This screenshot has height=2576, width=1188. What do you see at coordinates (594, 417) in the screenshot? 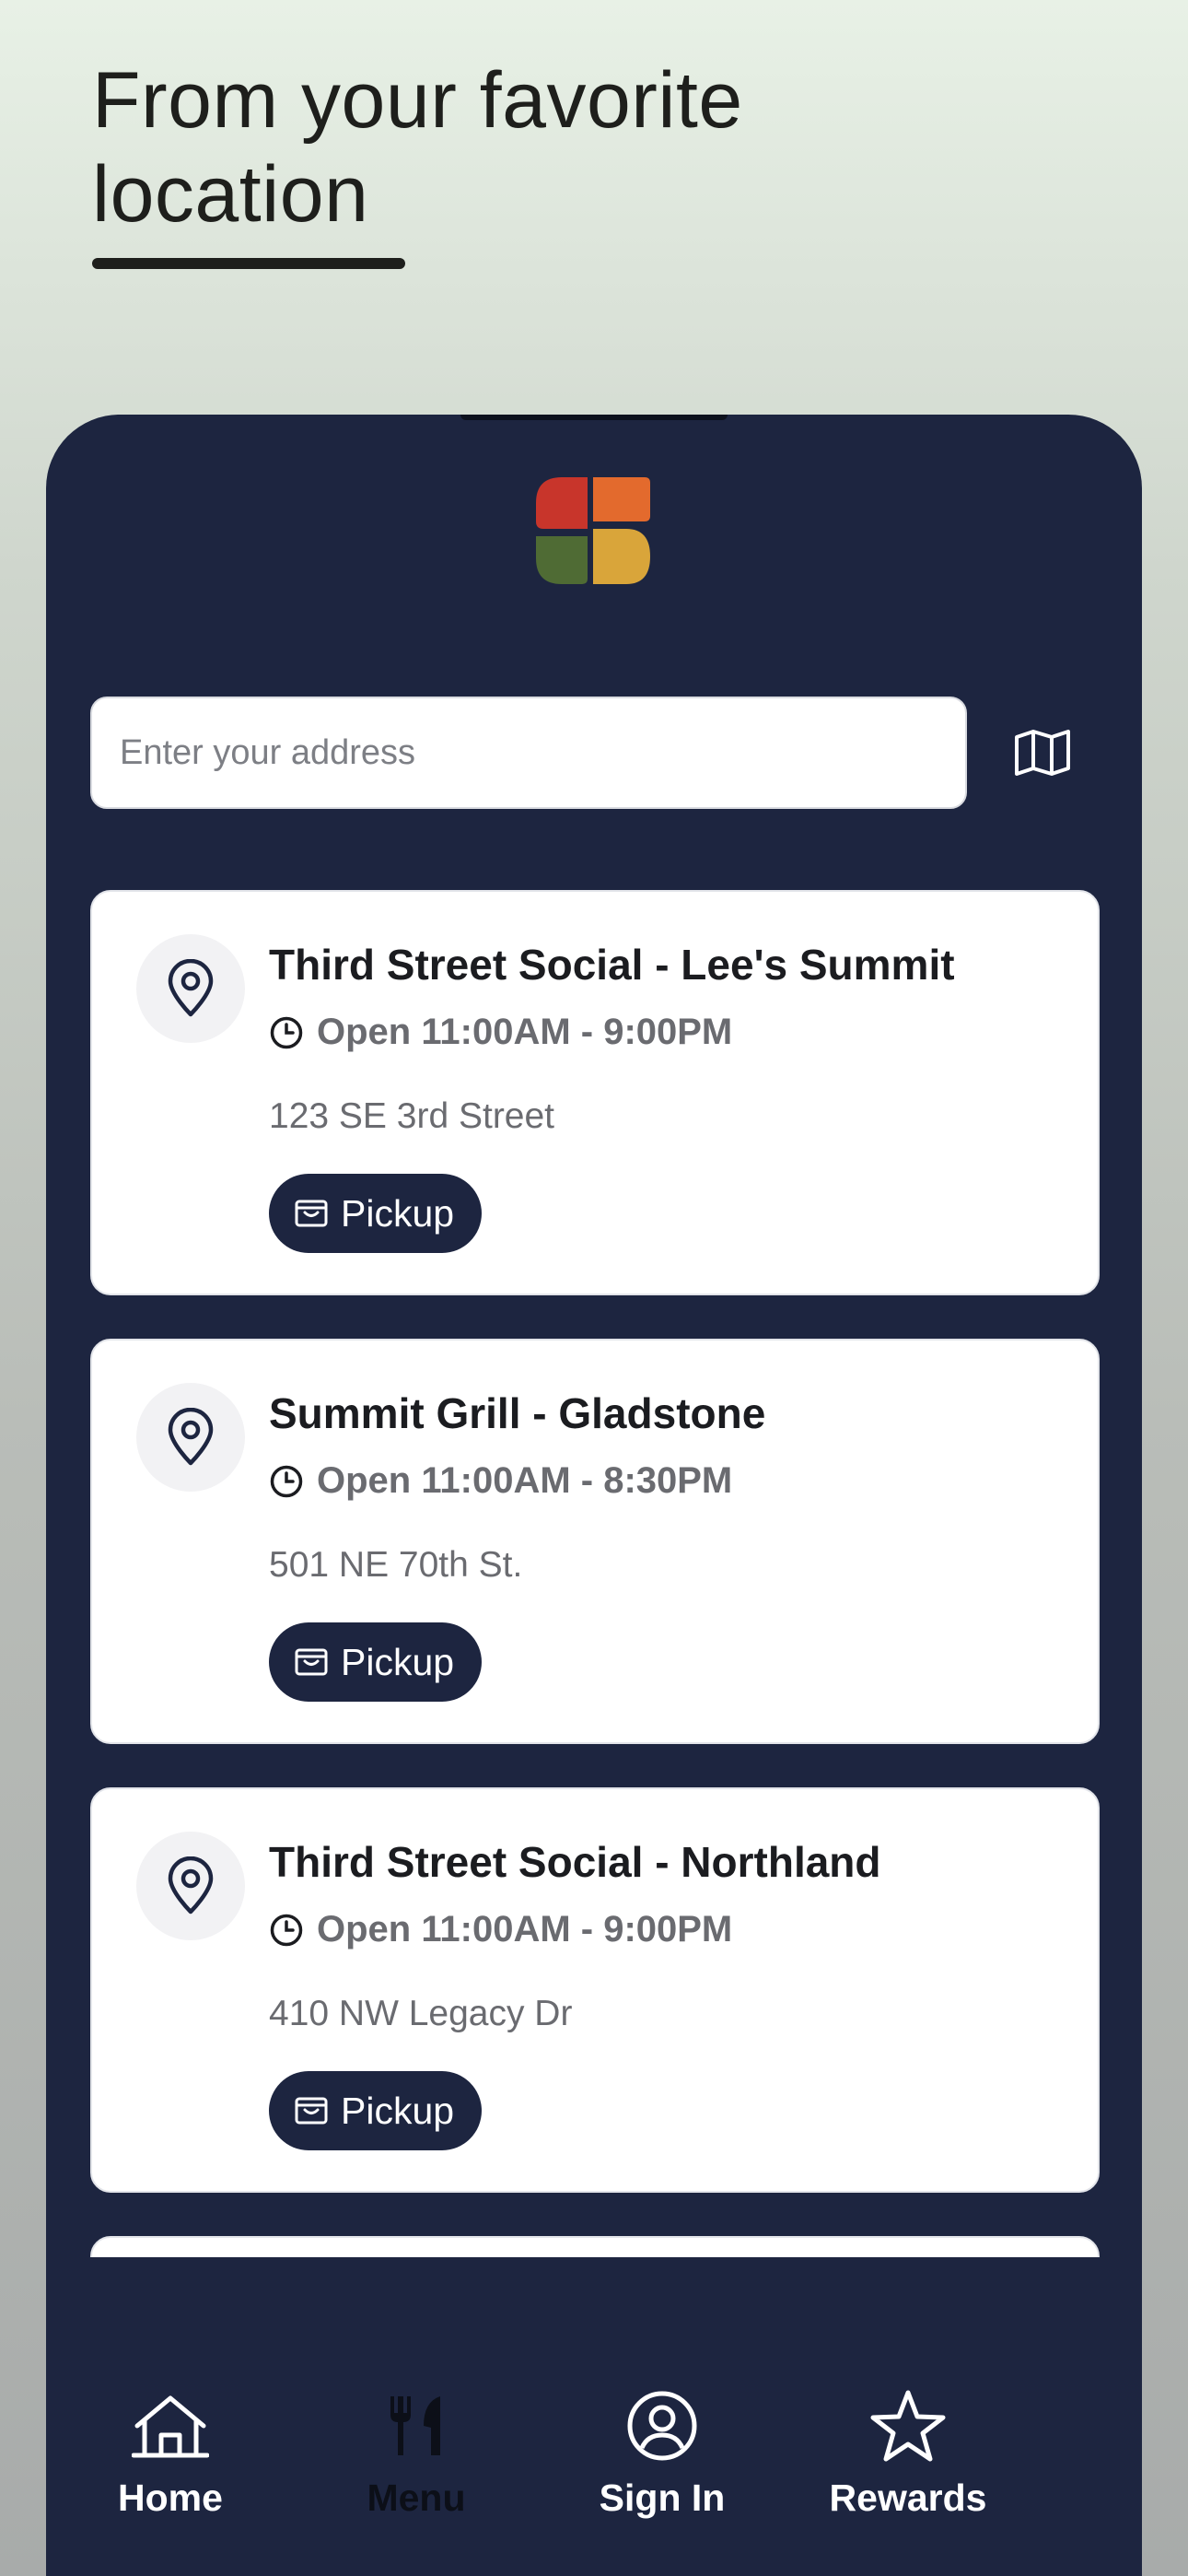
I see `device-notch` at bounding box center [594, 417].